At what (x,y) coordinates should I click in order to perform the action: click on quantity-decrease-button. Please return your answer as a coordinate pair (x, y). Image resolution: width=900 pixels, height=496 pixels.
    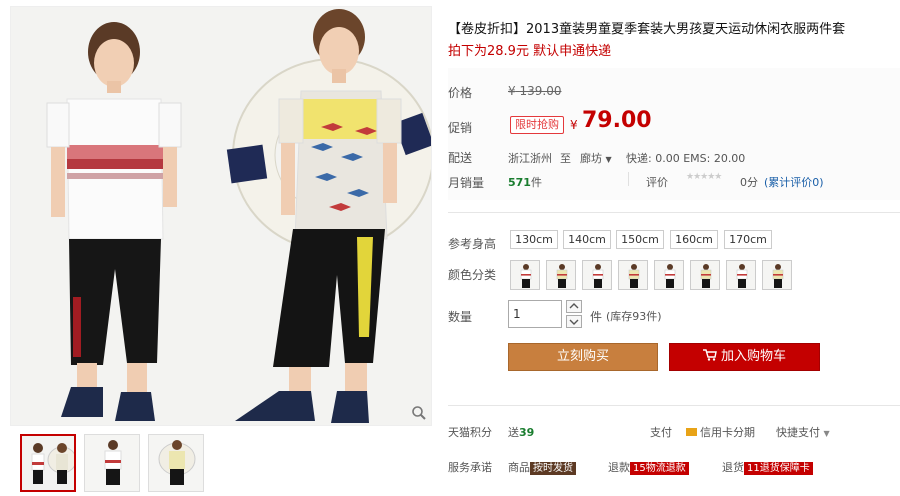
    Looking at the image, I should click on (574, 321).